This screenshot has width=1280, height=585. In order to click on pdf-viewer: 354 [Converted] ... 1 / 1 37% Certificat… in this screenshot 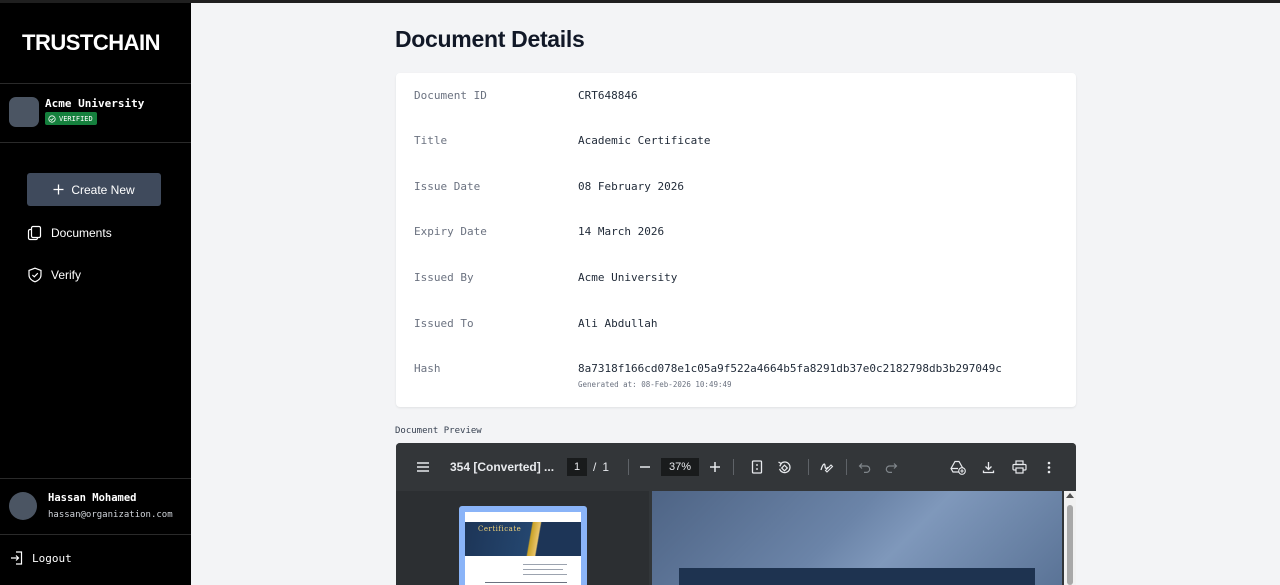, I will do `click(736, 514)`.